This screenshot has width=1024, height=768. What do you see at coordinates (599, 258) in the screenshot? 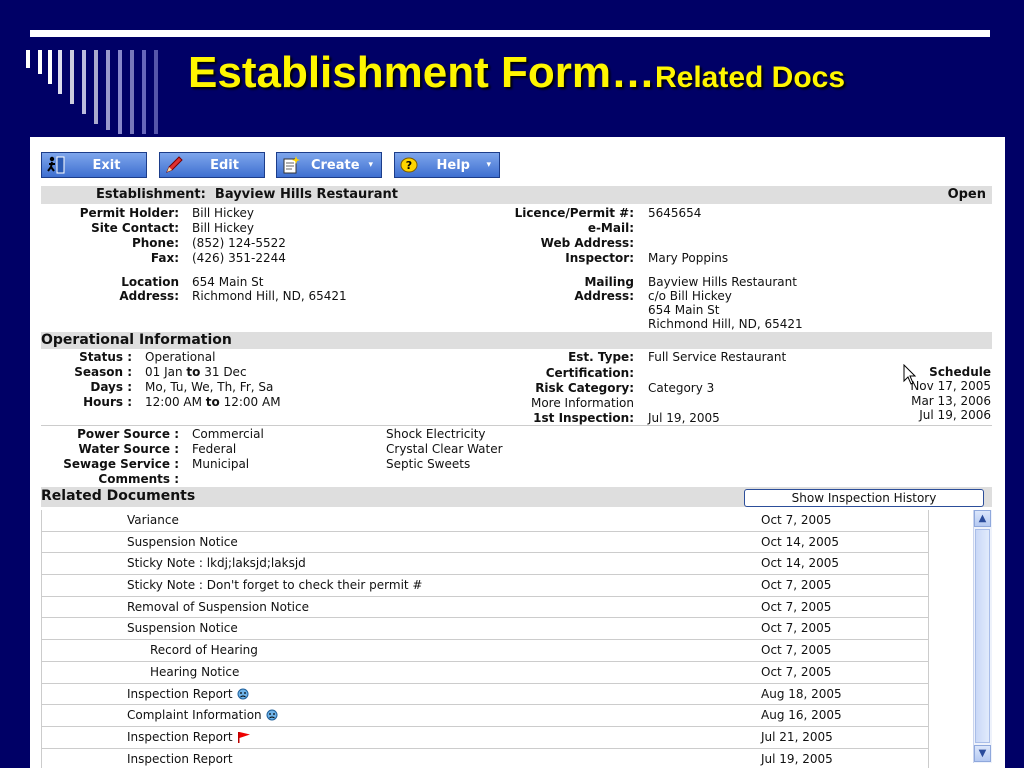
I see `inspector-label: Inspector:` at bounding box center [599, 258].